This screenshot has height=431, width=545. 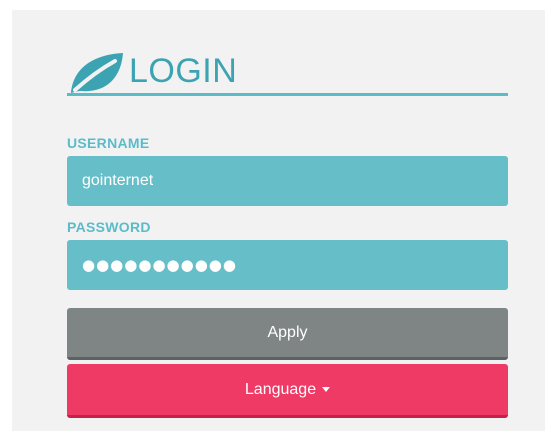 I want to click on username-value: gointernet, so click(x=118, y=180).